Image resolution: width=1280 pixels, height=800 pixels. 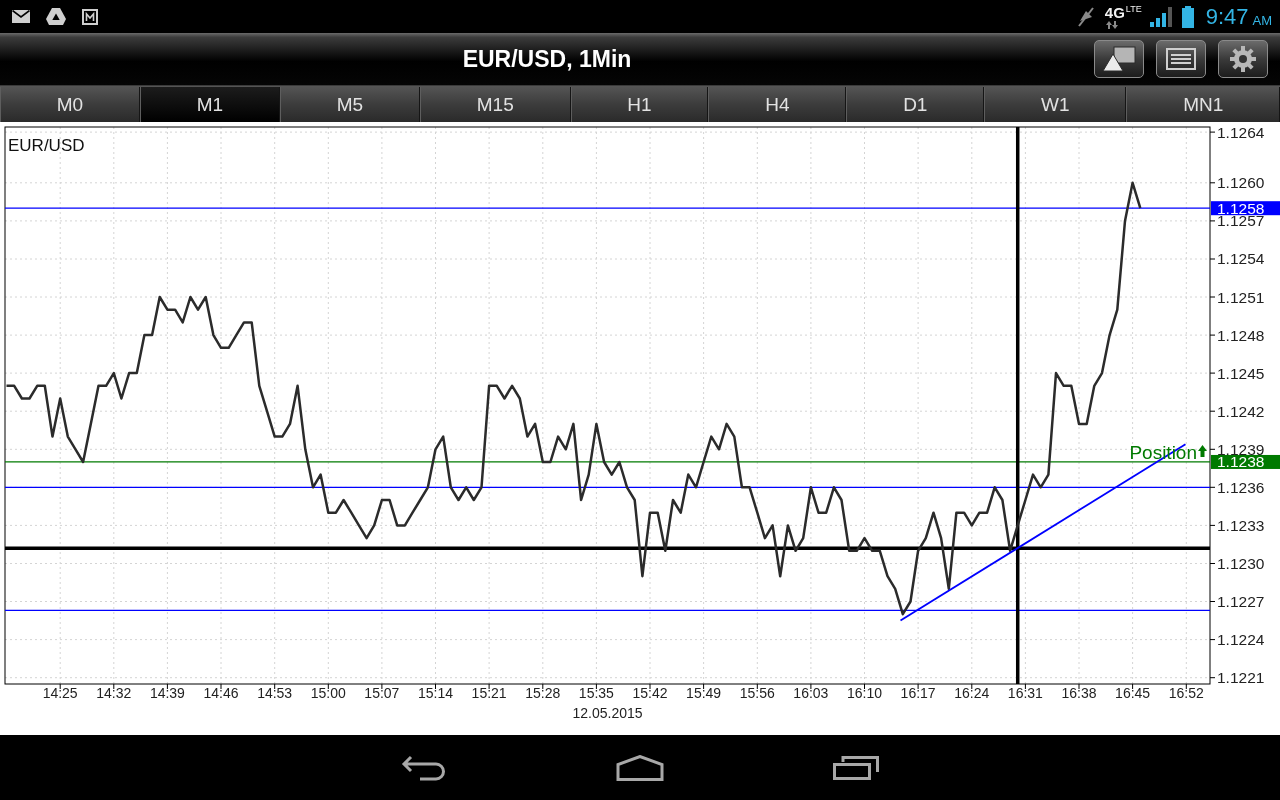 What do you see at coordinates (56, 16) in the screenshot?
I see `triangle-icon` at bounding box center [56, 16].